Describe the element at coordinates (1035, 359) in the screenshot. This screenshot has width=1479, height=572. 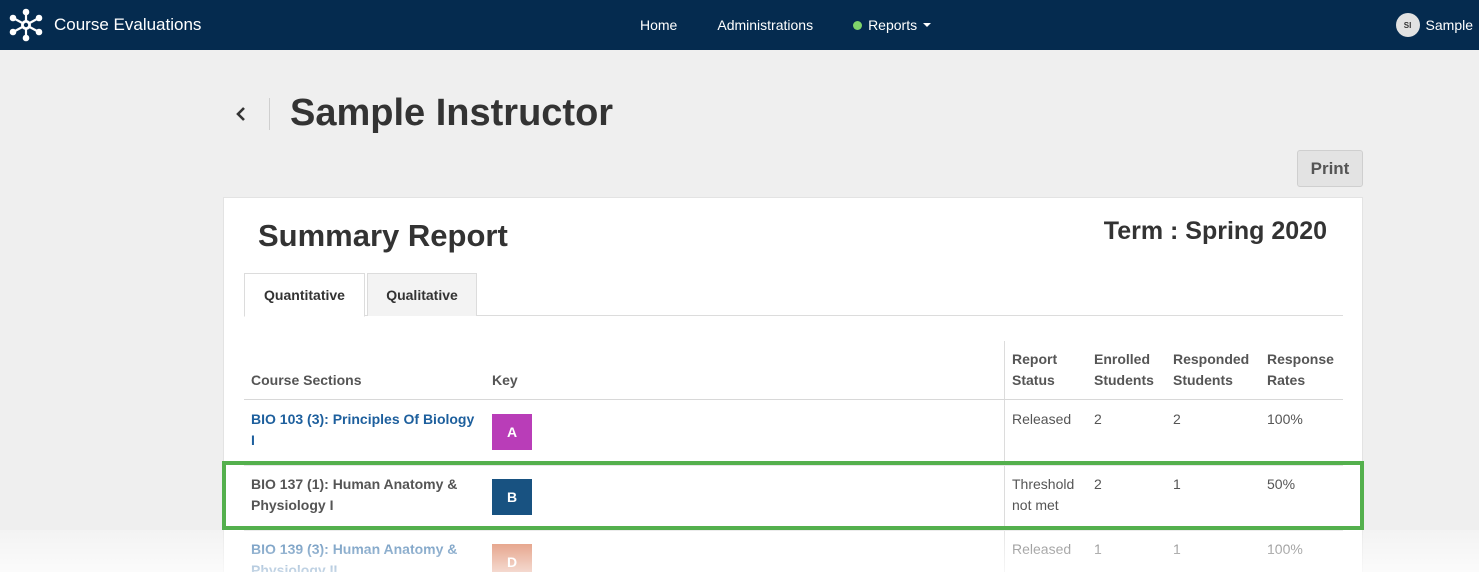
I see `column-header-text: Report` at that location.